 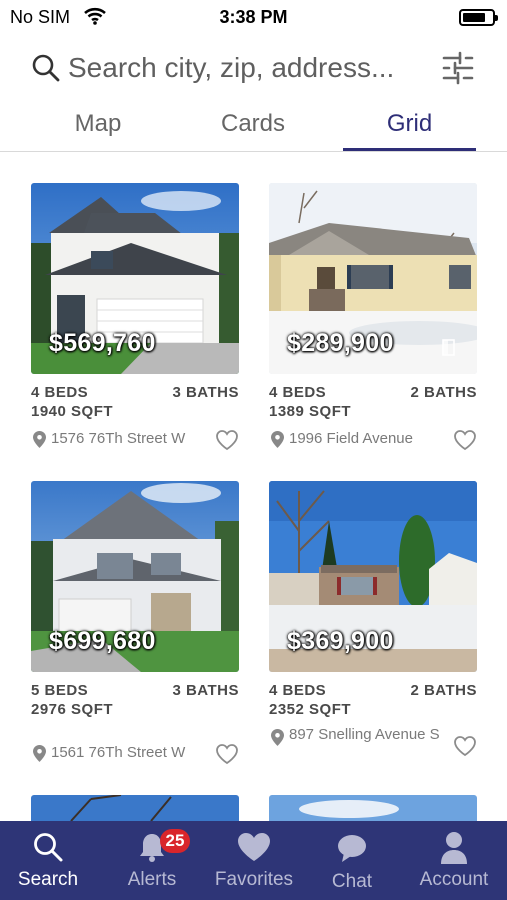 I want to click on tab-bar-chat: Chat, so click(x=352, y=860).